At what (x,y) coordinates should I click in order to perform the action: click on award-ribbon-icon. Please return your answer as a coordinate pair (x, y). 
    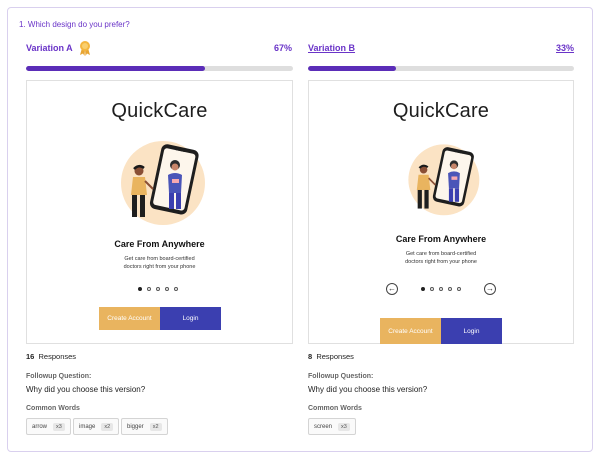
    Looking at the image, I should click on (85, 48).